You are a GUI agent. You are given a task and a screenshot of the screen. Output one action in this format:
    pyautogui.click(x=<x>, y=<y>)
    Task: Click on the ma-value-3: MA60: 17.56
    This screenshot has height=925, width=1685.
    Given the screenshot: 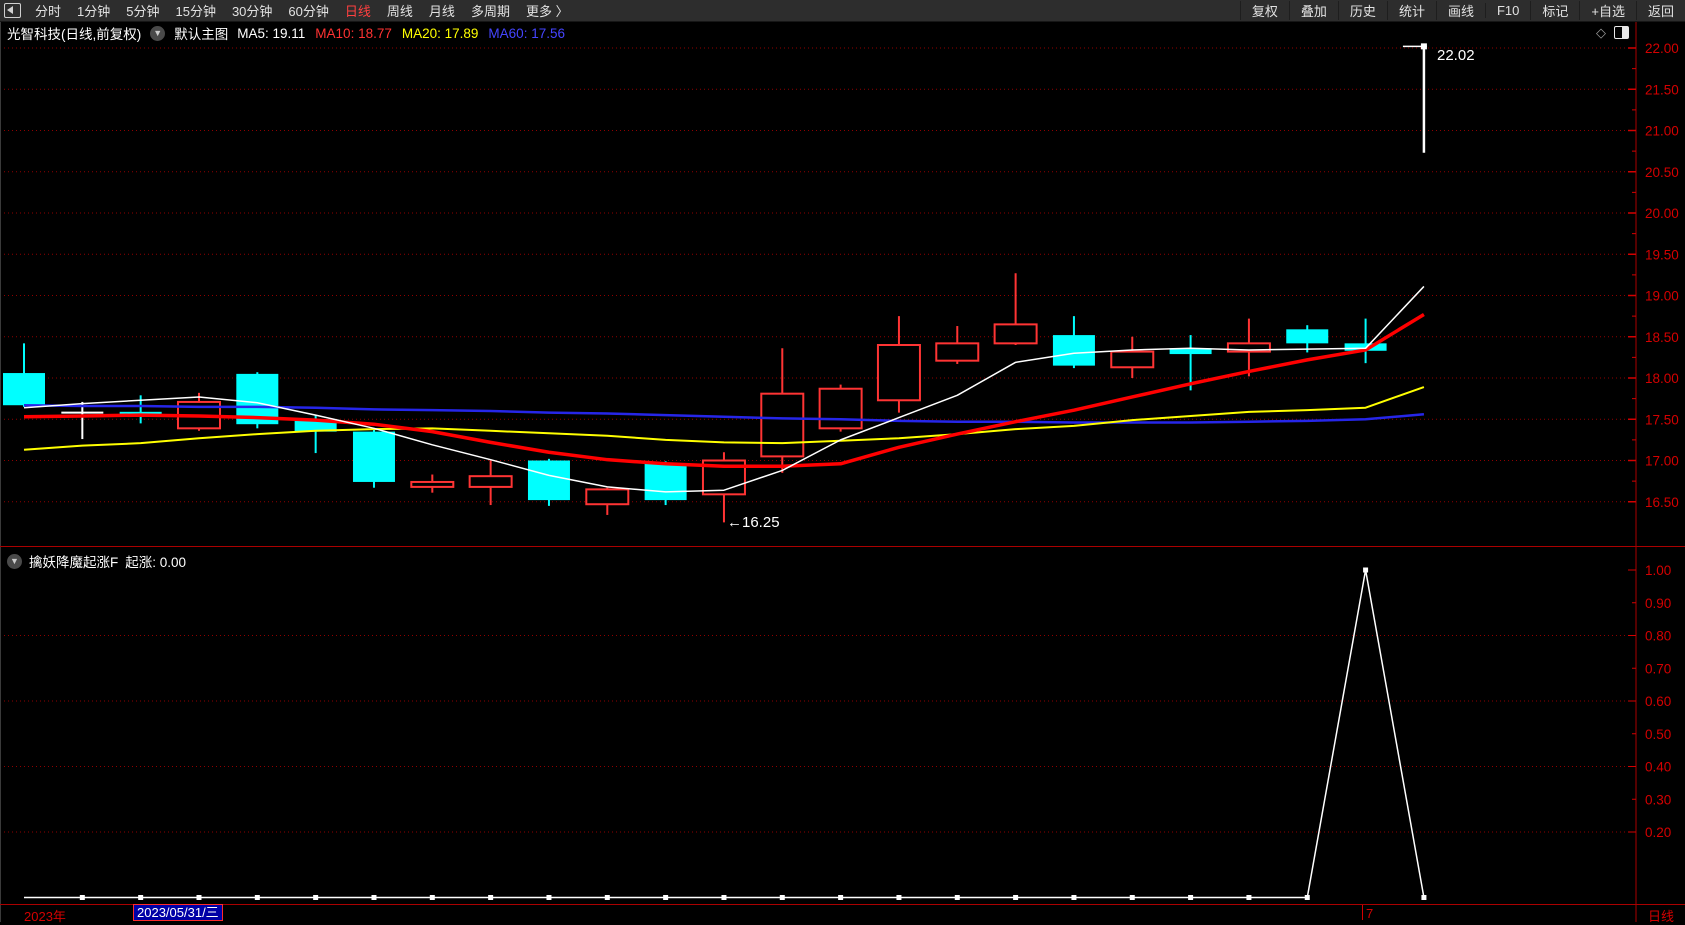 What is the action you would take?
    pyautogui.click(x=526, y=33)
    